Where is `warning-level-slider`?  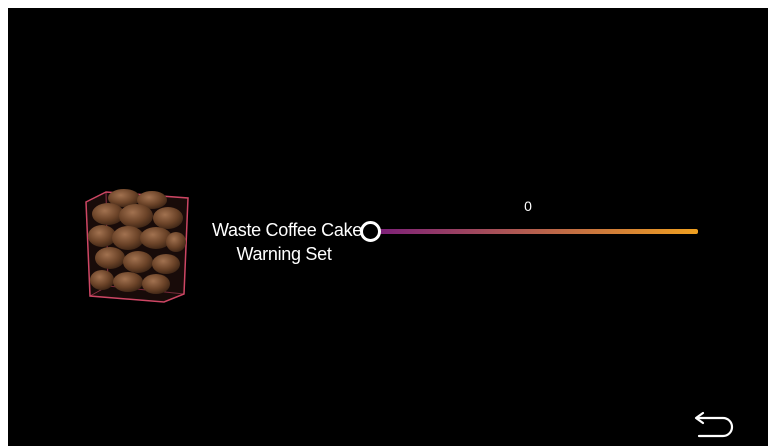
warning-level-slider is located at coordinates (530, 232).